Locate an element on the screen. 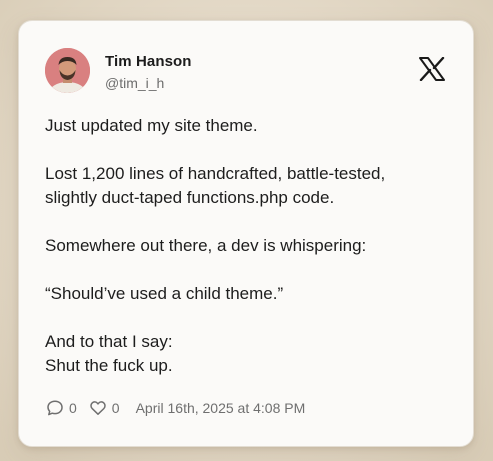 The image size is (493, 461). heart-icon is located at coordinates (98, 408).